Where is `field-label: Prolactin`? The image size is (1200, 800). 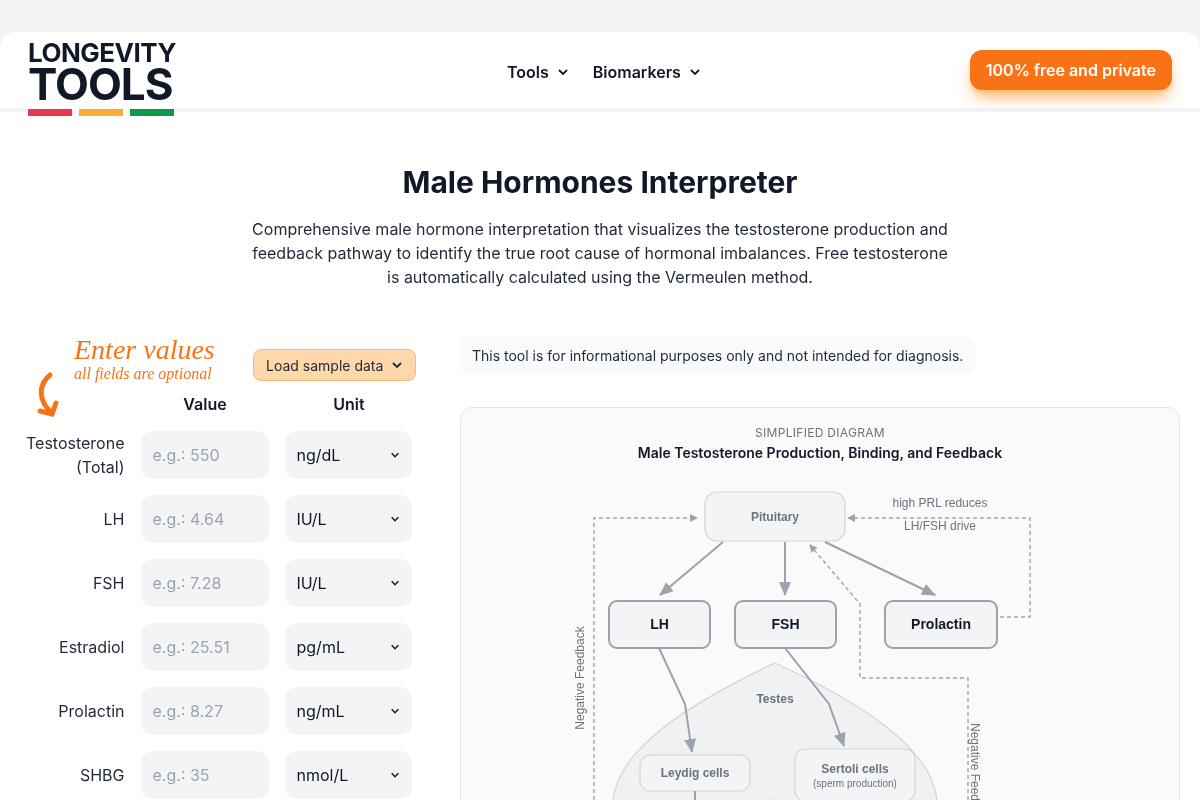
field-label: Prolactin is located at coordinates (91, 711).